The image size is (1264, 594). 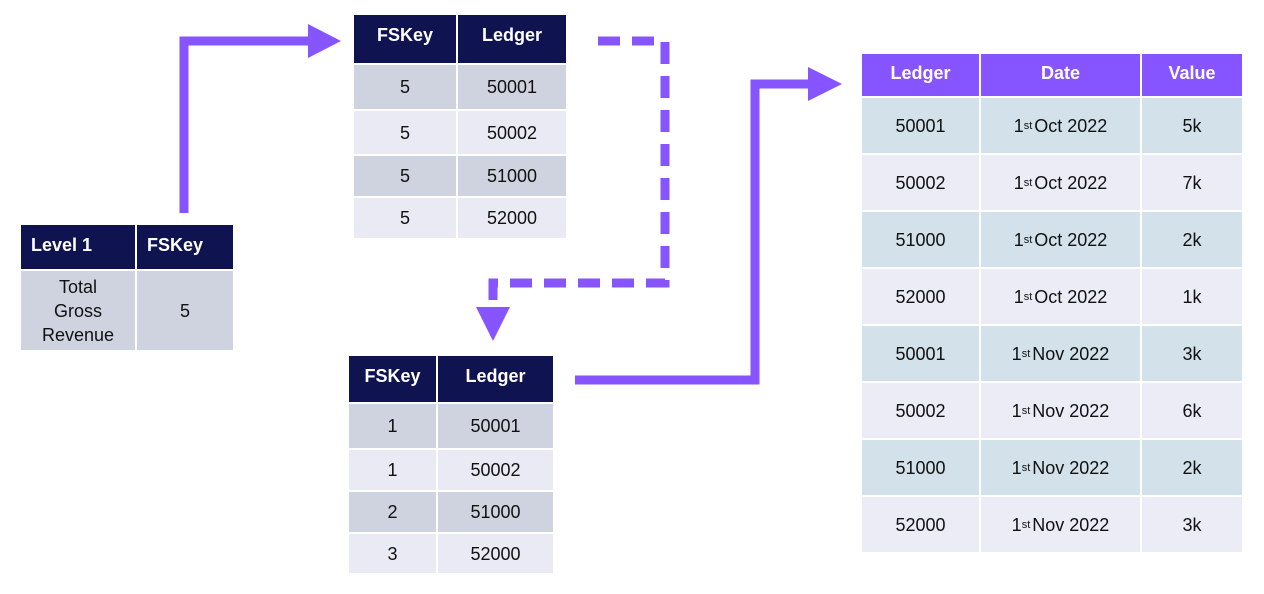 I want to click on level-table: Level 1 FSKey Total Gross Revenue 5, so click(x=127, y=287).